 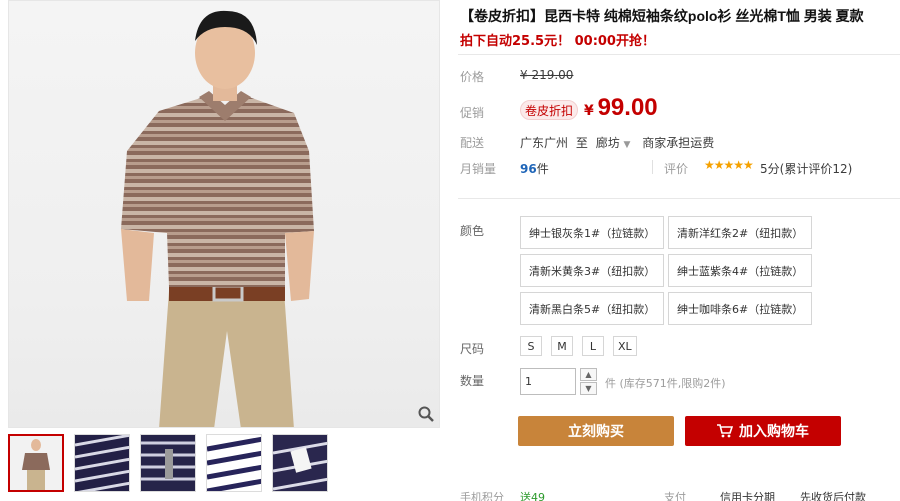 I want to click on add-to-cart-button: 加入购物车, so click(x=763, y=431).